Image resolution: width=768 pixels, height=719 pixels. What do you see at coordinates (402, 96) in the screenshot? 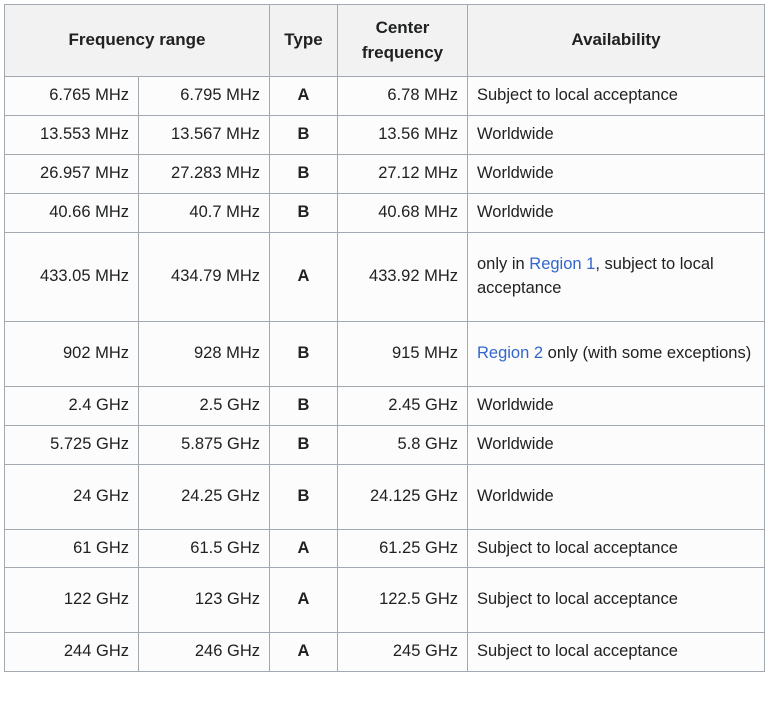
I see `cell-center: 6.78 MHz` at bounding box center [402, 96].